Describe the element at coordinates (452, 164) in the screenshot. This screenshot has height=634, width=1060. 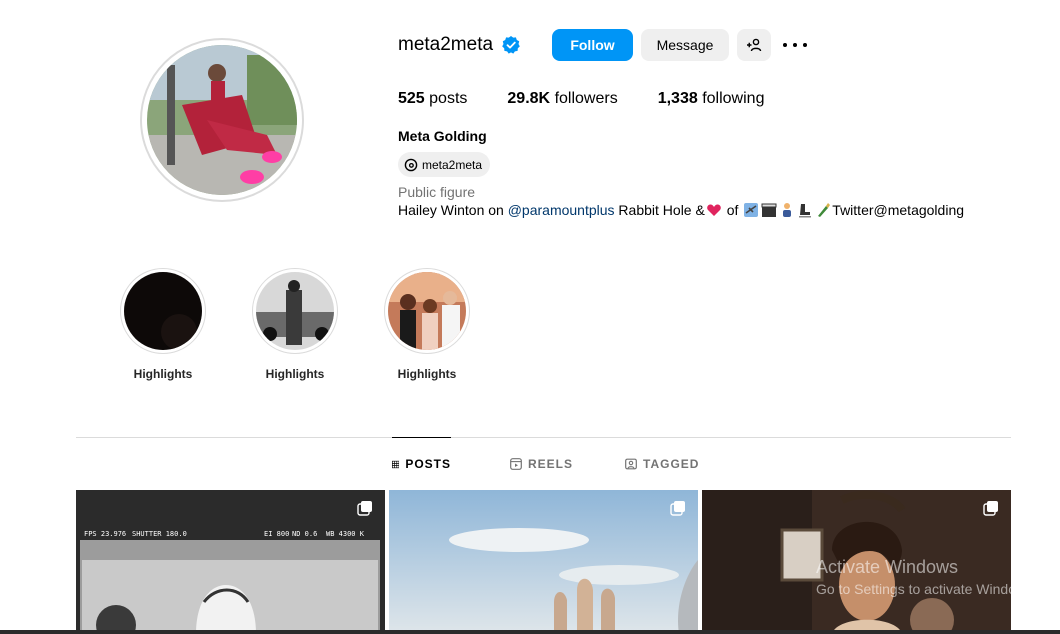
I see `threads-handle: meta2meta` at that location.